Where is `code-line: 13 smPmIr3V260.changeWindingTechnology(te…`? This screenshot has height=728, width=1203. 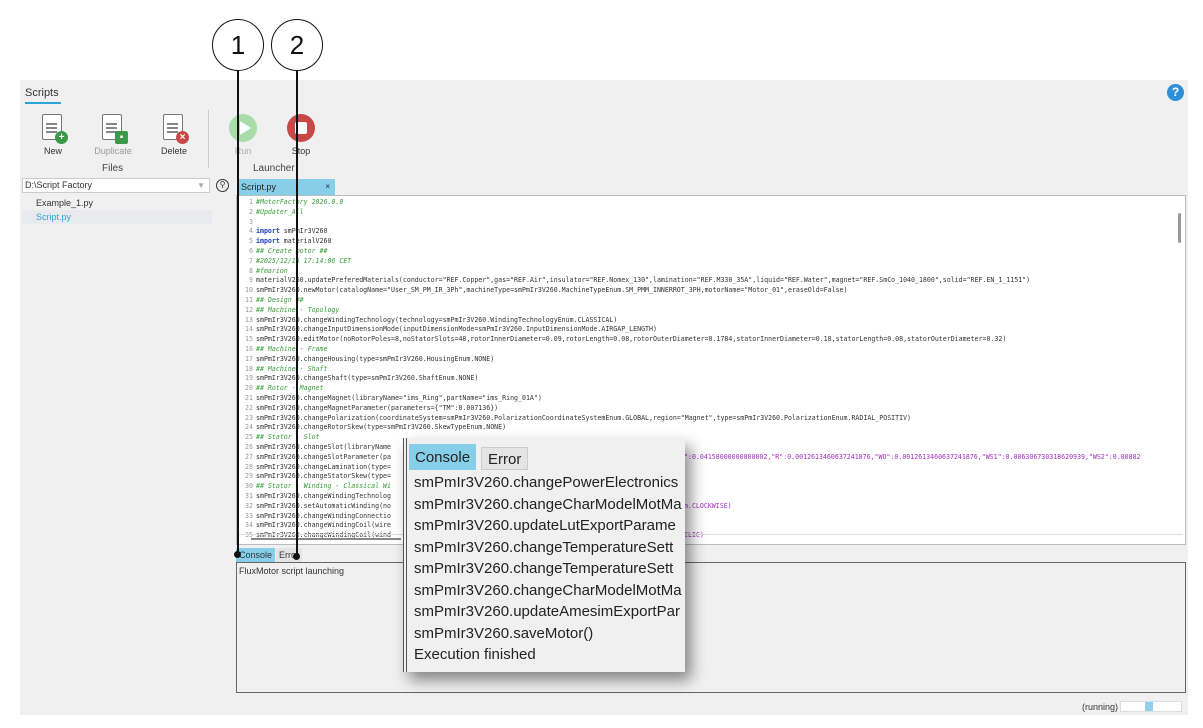
code-line: 13 smPmIr3V260.changeWindingTechnology(te… is located at coordinates (633, 321).